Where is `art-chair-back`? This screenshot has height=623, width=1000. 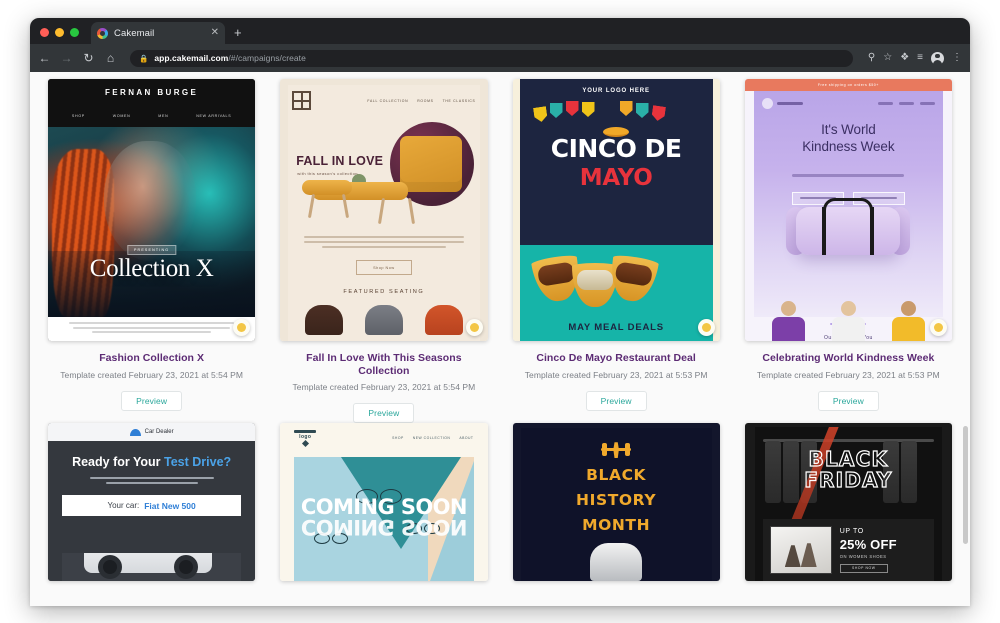 art-chair-back is located at coordinates (430, 164).